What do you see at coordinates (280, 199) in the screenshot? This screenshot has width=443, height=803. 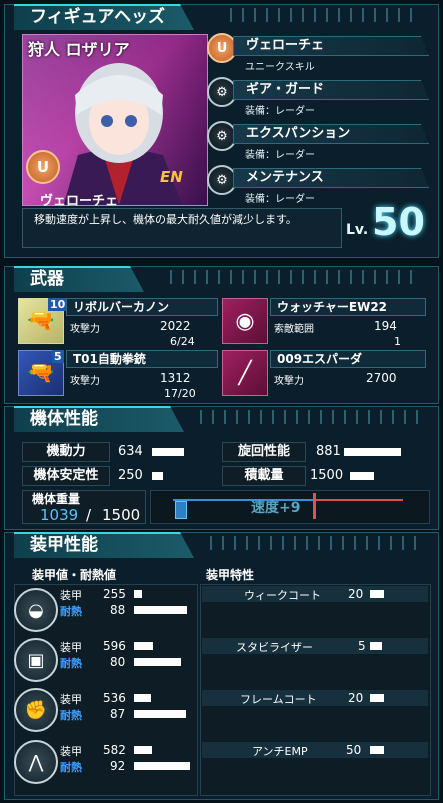 I see `skill-sub-4: 装備：レーダー` at bounding box center [280, 199].